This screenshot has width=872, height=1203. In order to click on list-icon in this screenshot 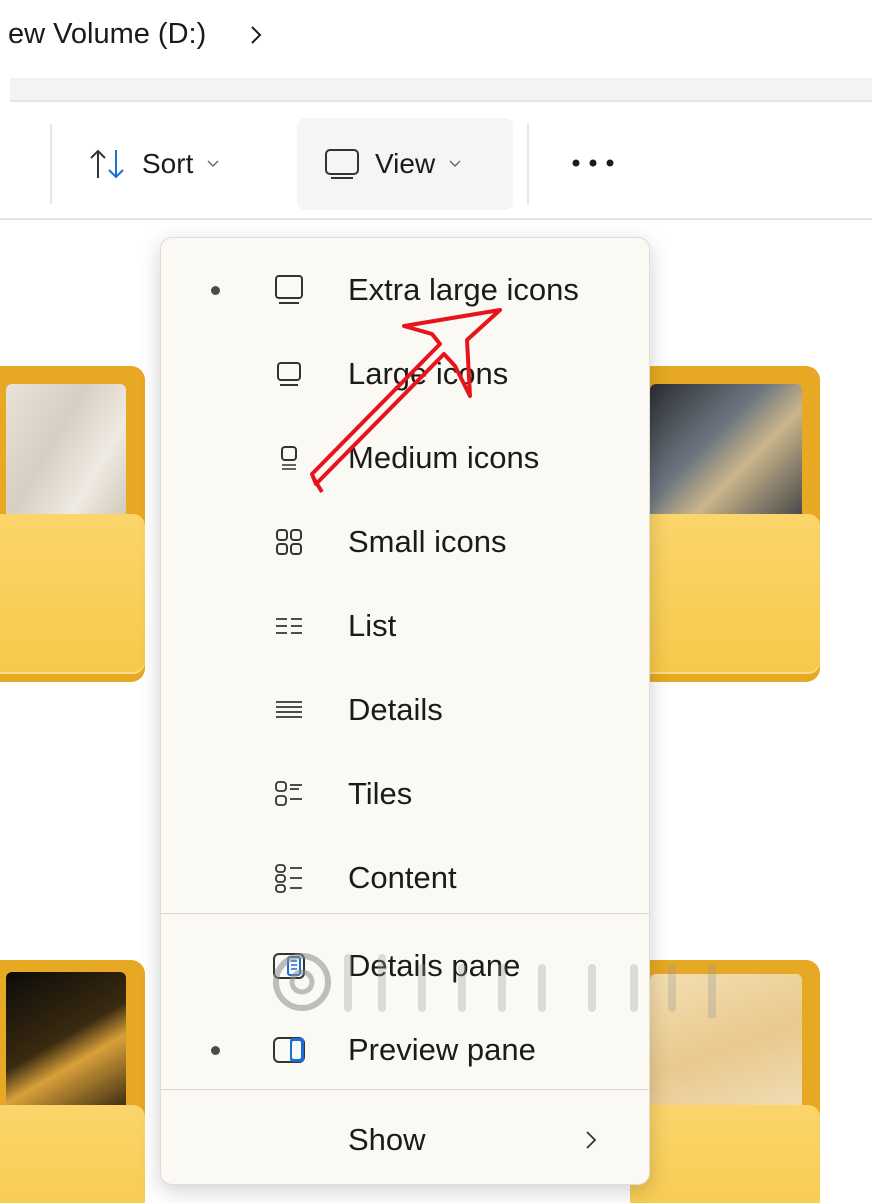, I will do `click(289, 626)`.